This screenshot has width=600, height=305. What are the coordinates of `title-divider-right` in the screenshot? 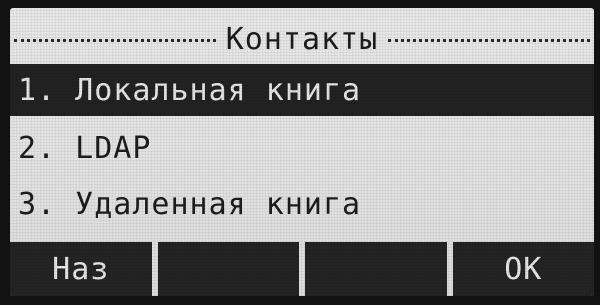 It's located at (489, 40).